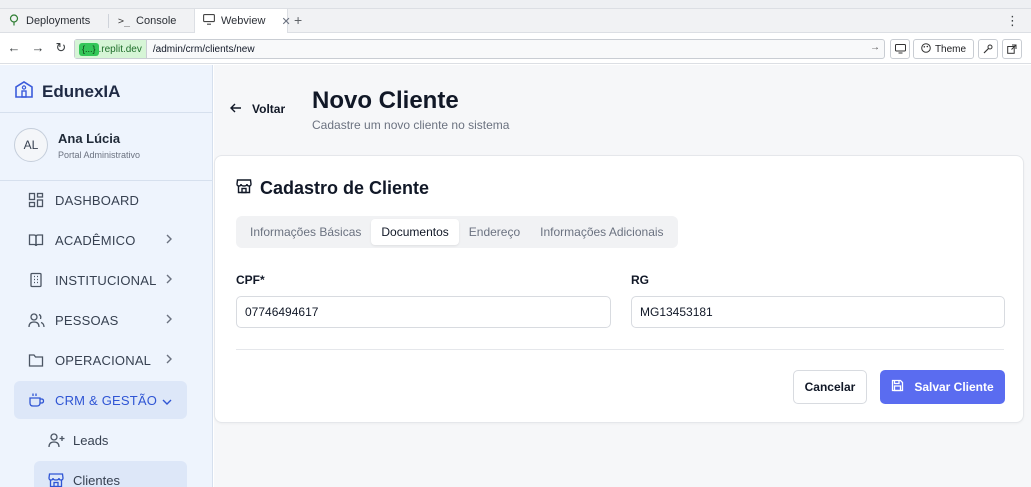 The height and width of the screenshot is (487, 1031). I want to click on rg-field: MG13453181, so click(818, 312).